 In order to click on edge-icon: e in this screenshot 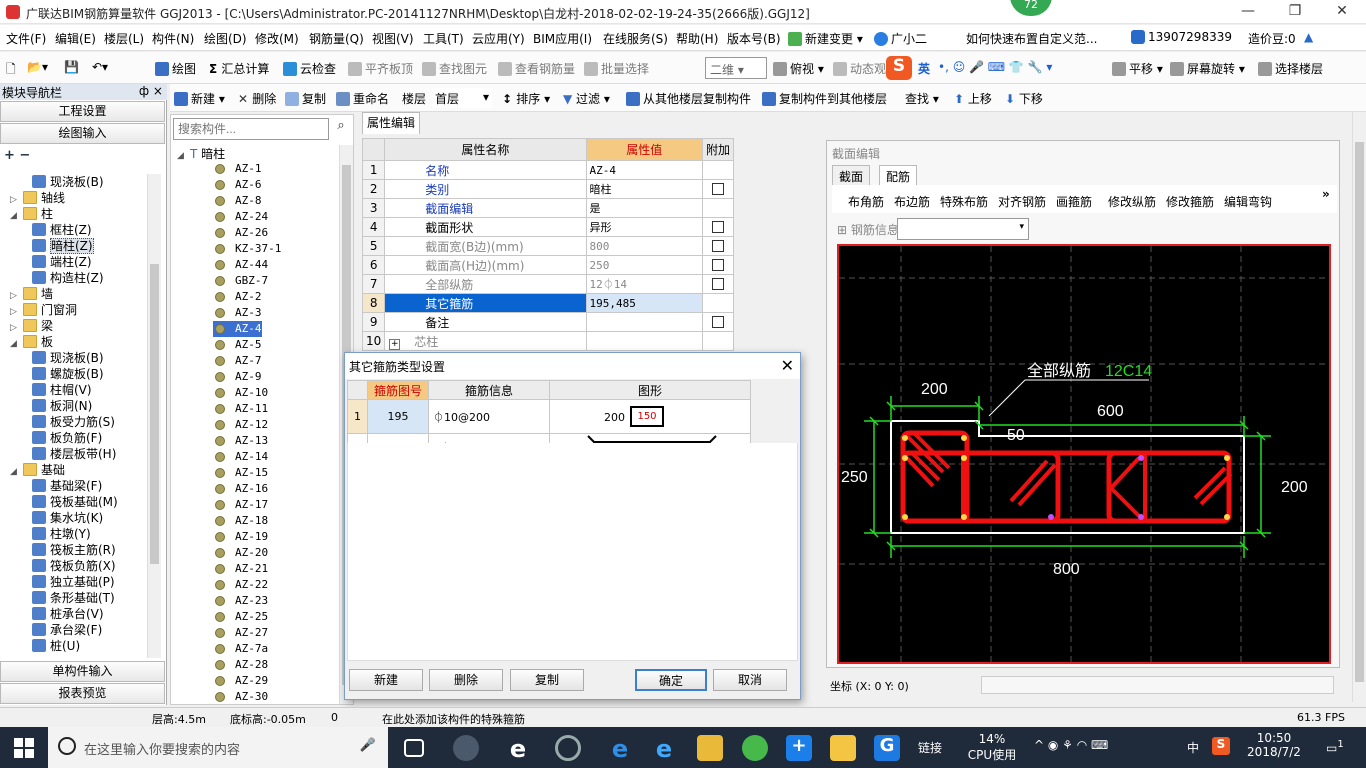, I will do `click(620, 749)`.